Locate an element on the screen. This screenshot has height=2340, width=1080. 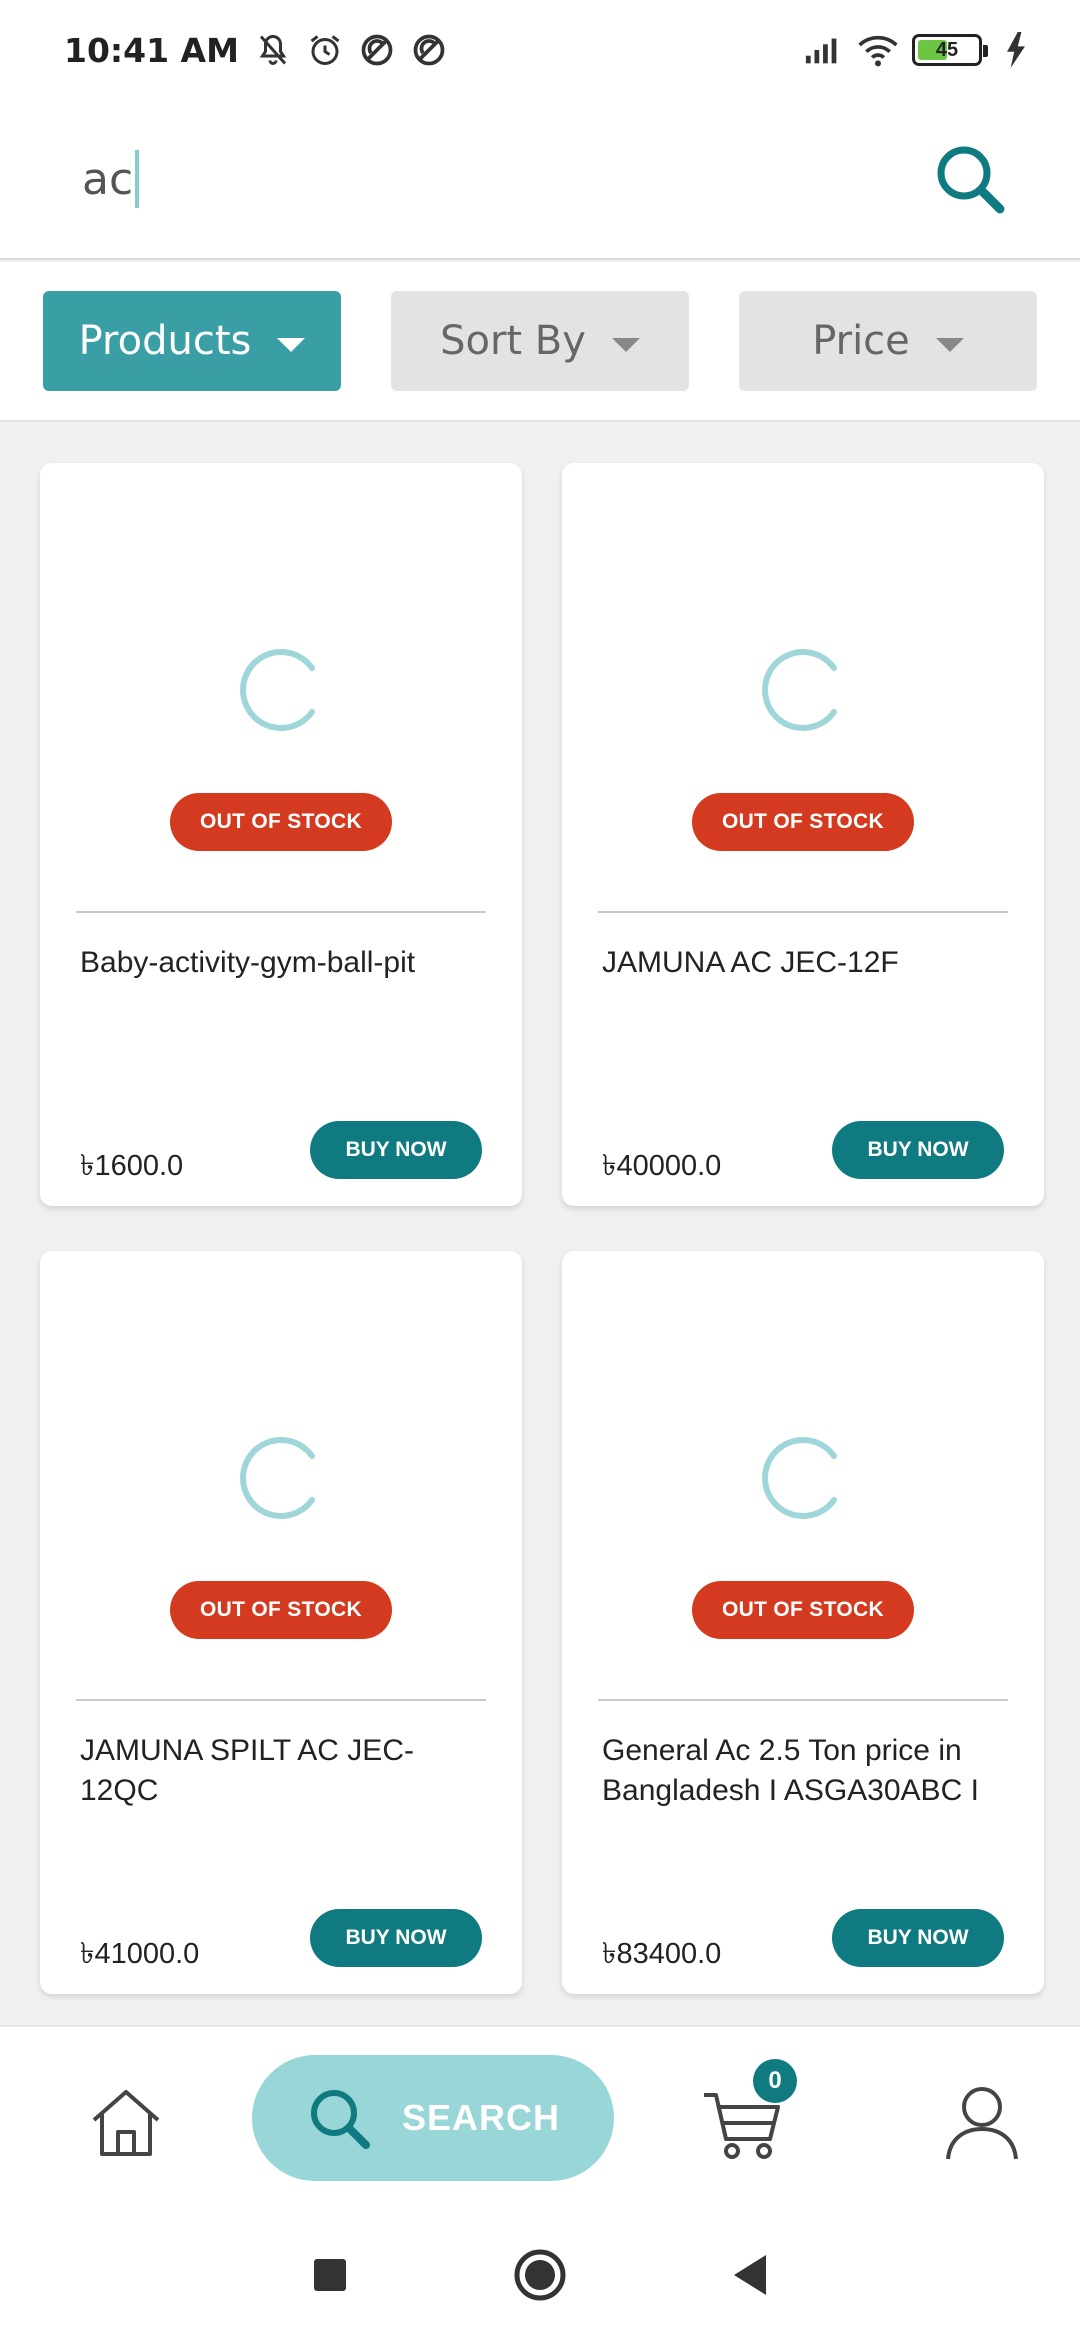
status-left: 10:41 AM is located at coordinates (256, 50).